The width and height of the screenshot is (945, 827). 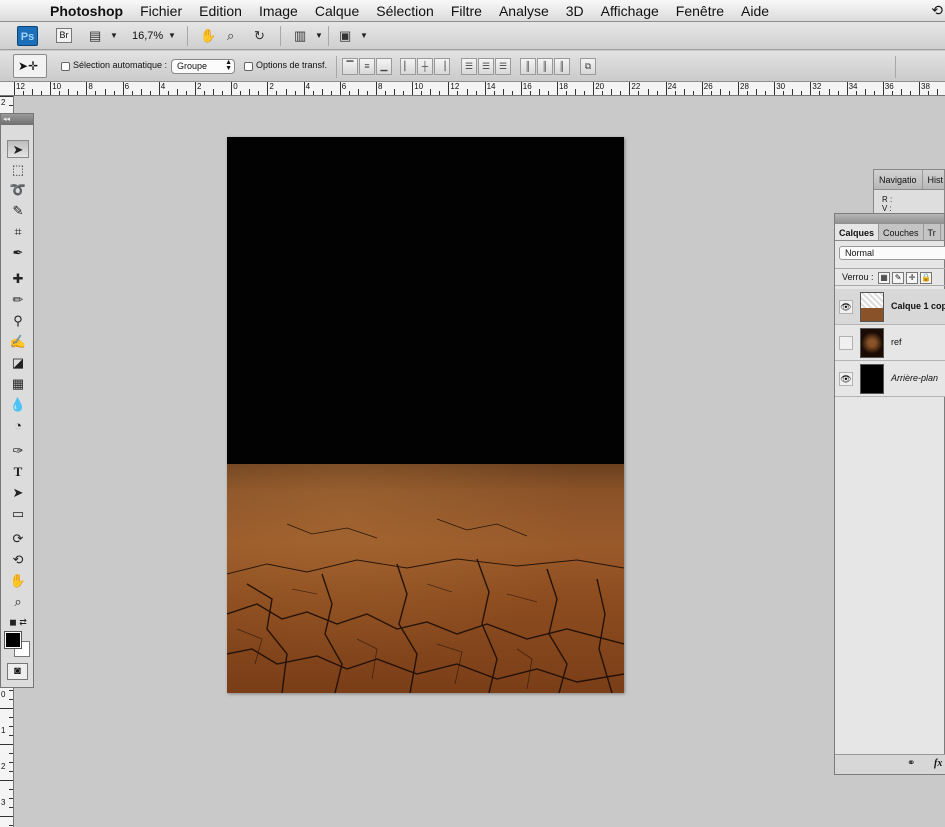 I want to click on tab-paths: Tr, so click(x=932, y=232).